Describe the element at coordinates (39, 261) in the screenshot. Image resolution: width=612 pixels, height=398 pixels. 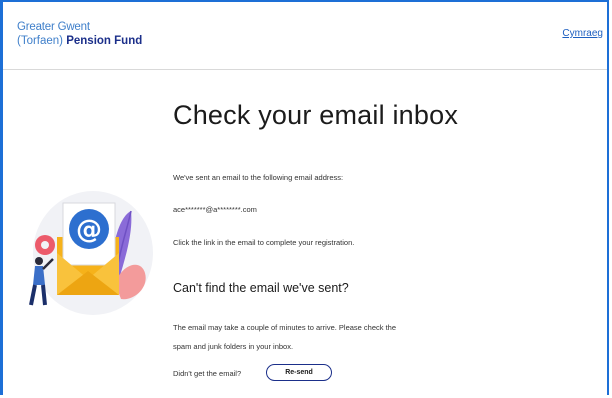
I see `person-figure` at that location.